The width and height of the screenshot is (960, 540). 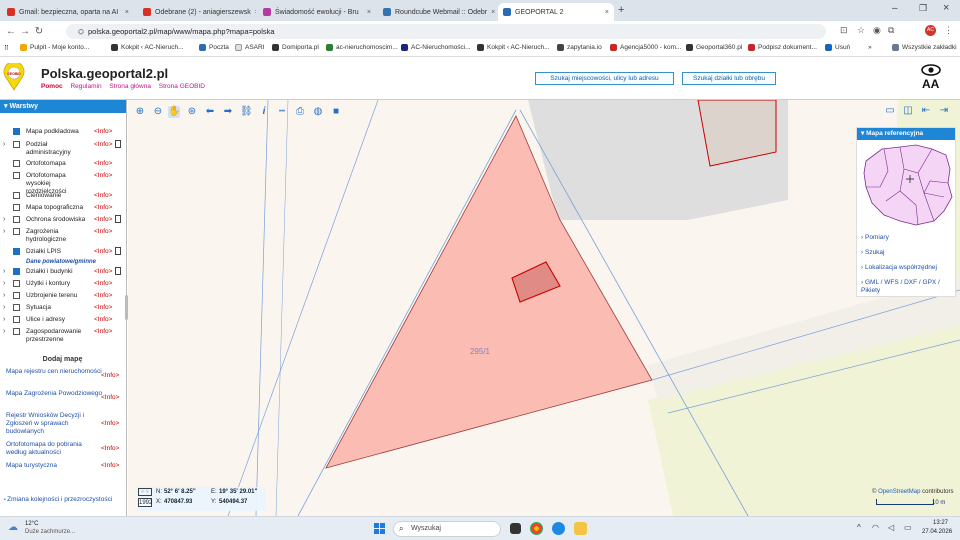 What do you see at coordinates (558, 528) in the screenshot?
I see `edge-icon` at bounding box center [558, 528].